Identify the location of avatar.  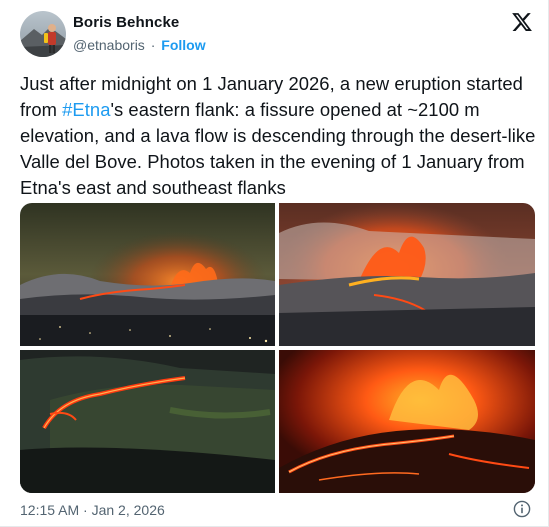
(43, 34).